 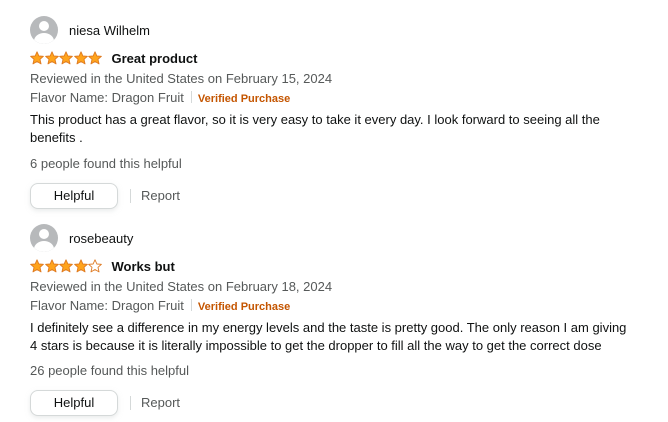 What do you see at coordinates (106, 163) in the screenshot?
I see `helpful-count: 6 people found this helpful` at bounding box center [106, 163].